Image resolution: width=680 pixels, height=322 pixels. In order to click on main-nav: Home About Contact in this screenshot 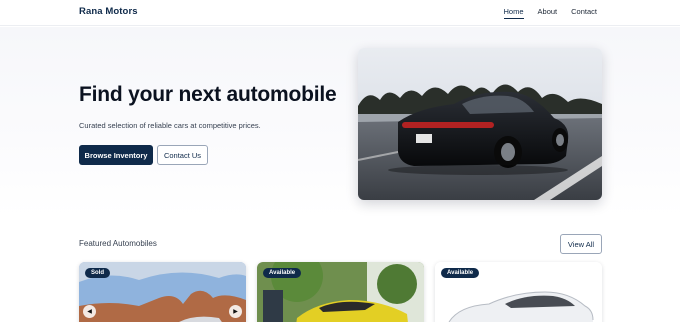, I will do `click(550, 13)`.